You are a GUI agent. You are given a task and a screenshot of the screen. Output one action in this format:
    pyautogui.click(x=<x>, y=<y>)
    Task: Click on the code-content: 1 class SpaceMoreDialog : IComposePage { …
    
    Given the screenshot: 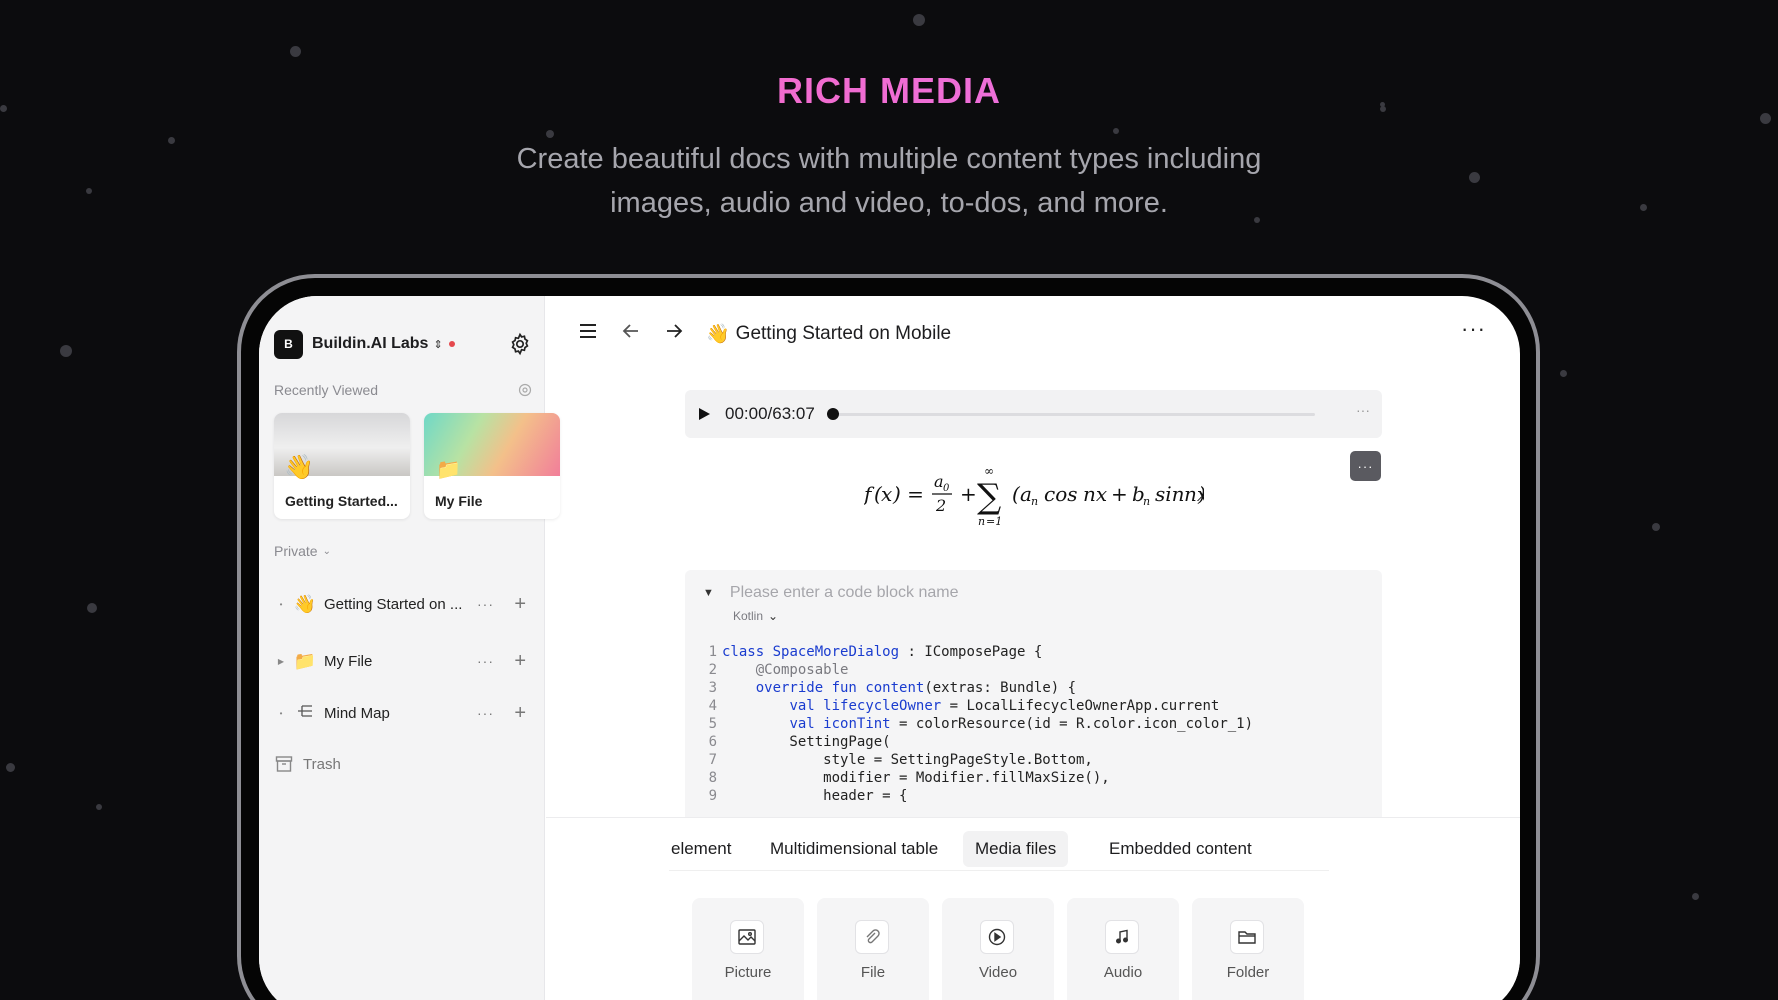 What is the action you would take?
    pyautogui.click(x=977, y=724)
    